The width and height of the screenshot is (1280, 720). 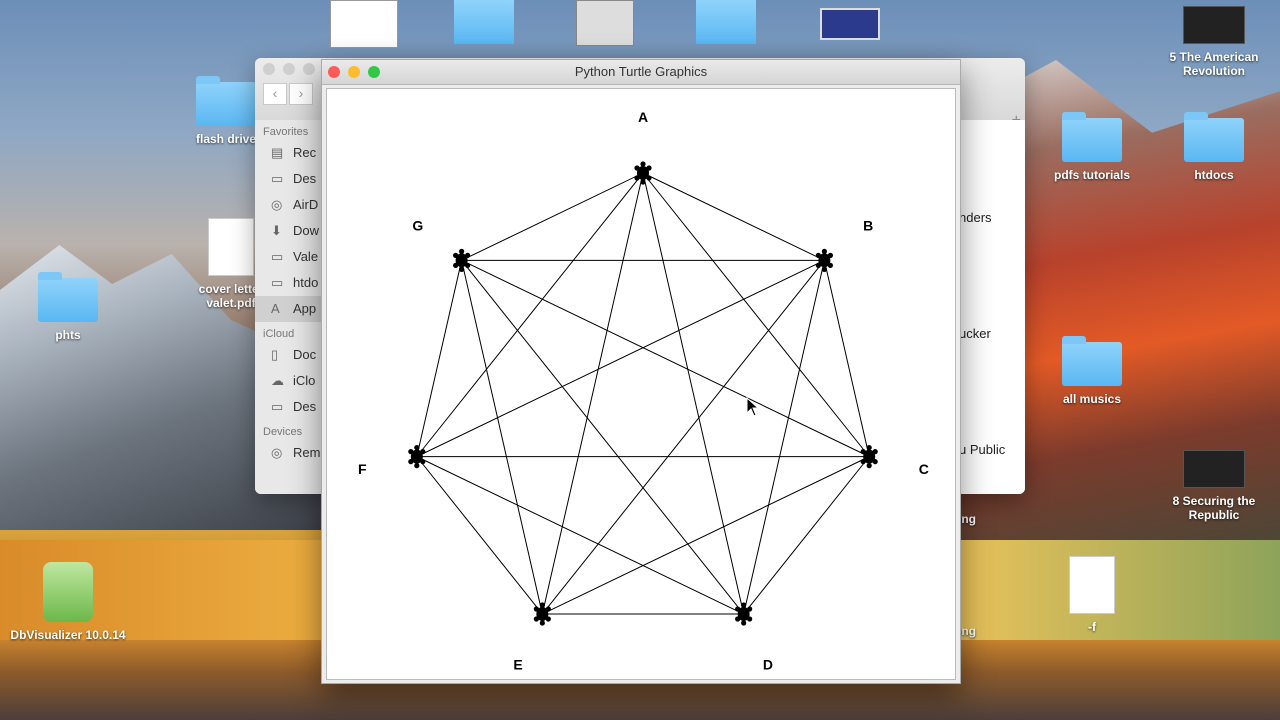 What do you see at coordinates (768, 664) in the screenshot?
I see `vertex-label-D: D` at bounding box center [768, 664].